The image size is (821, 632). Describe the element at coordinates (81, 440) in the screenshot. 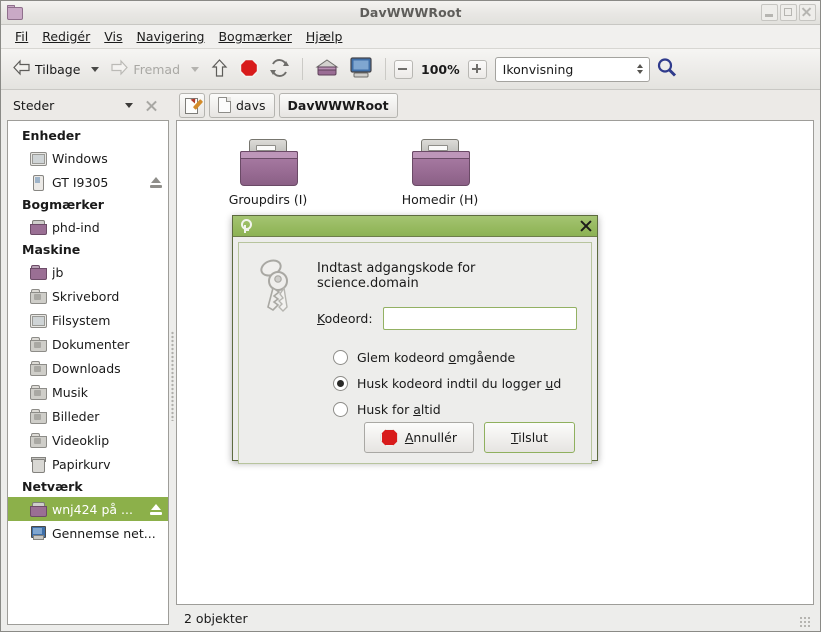

I see `sidebar-item-videoklip-label: Videoklip` at that location.